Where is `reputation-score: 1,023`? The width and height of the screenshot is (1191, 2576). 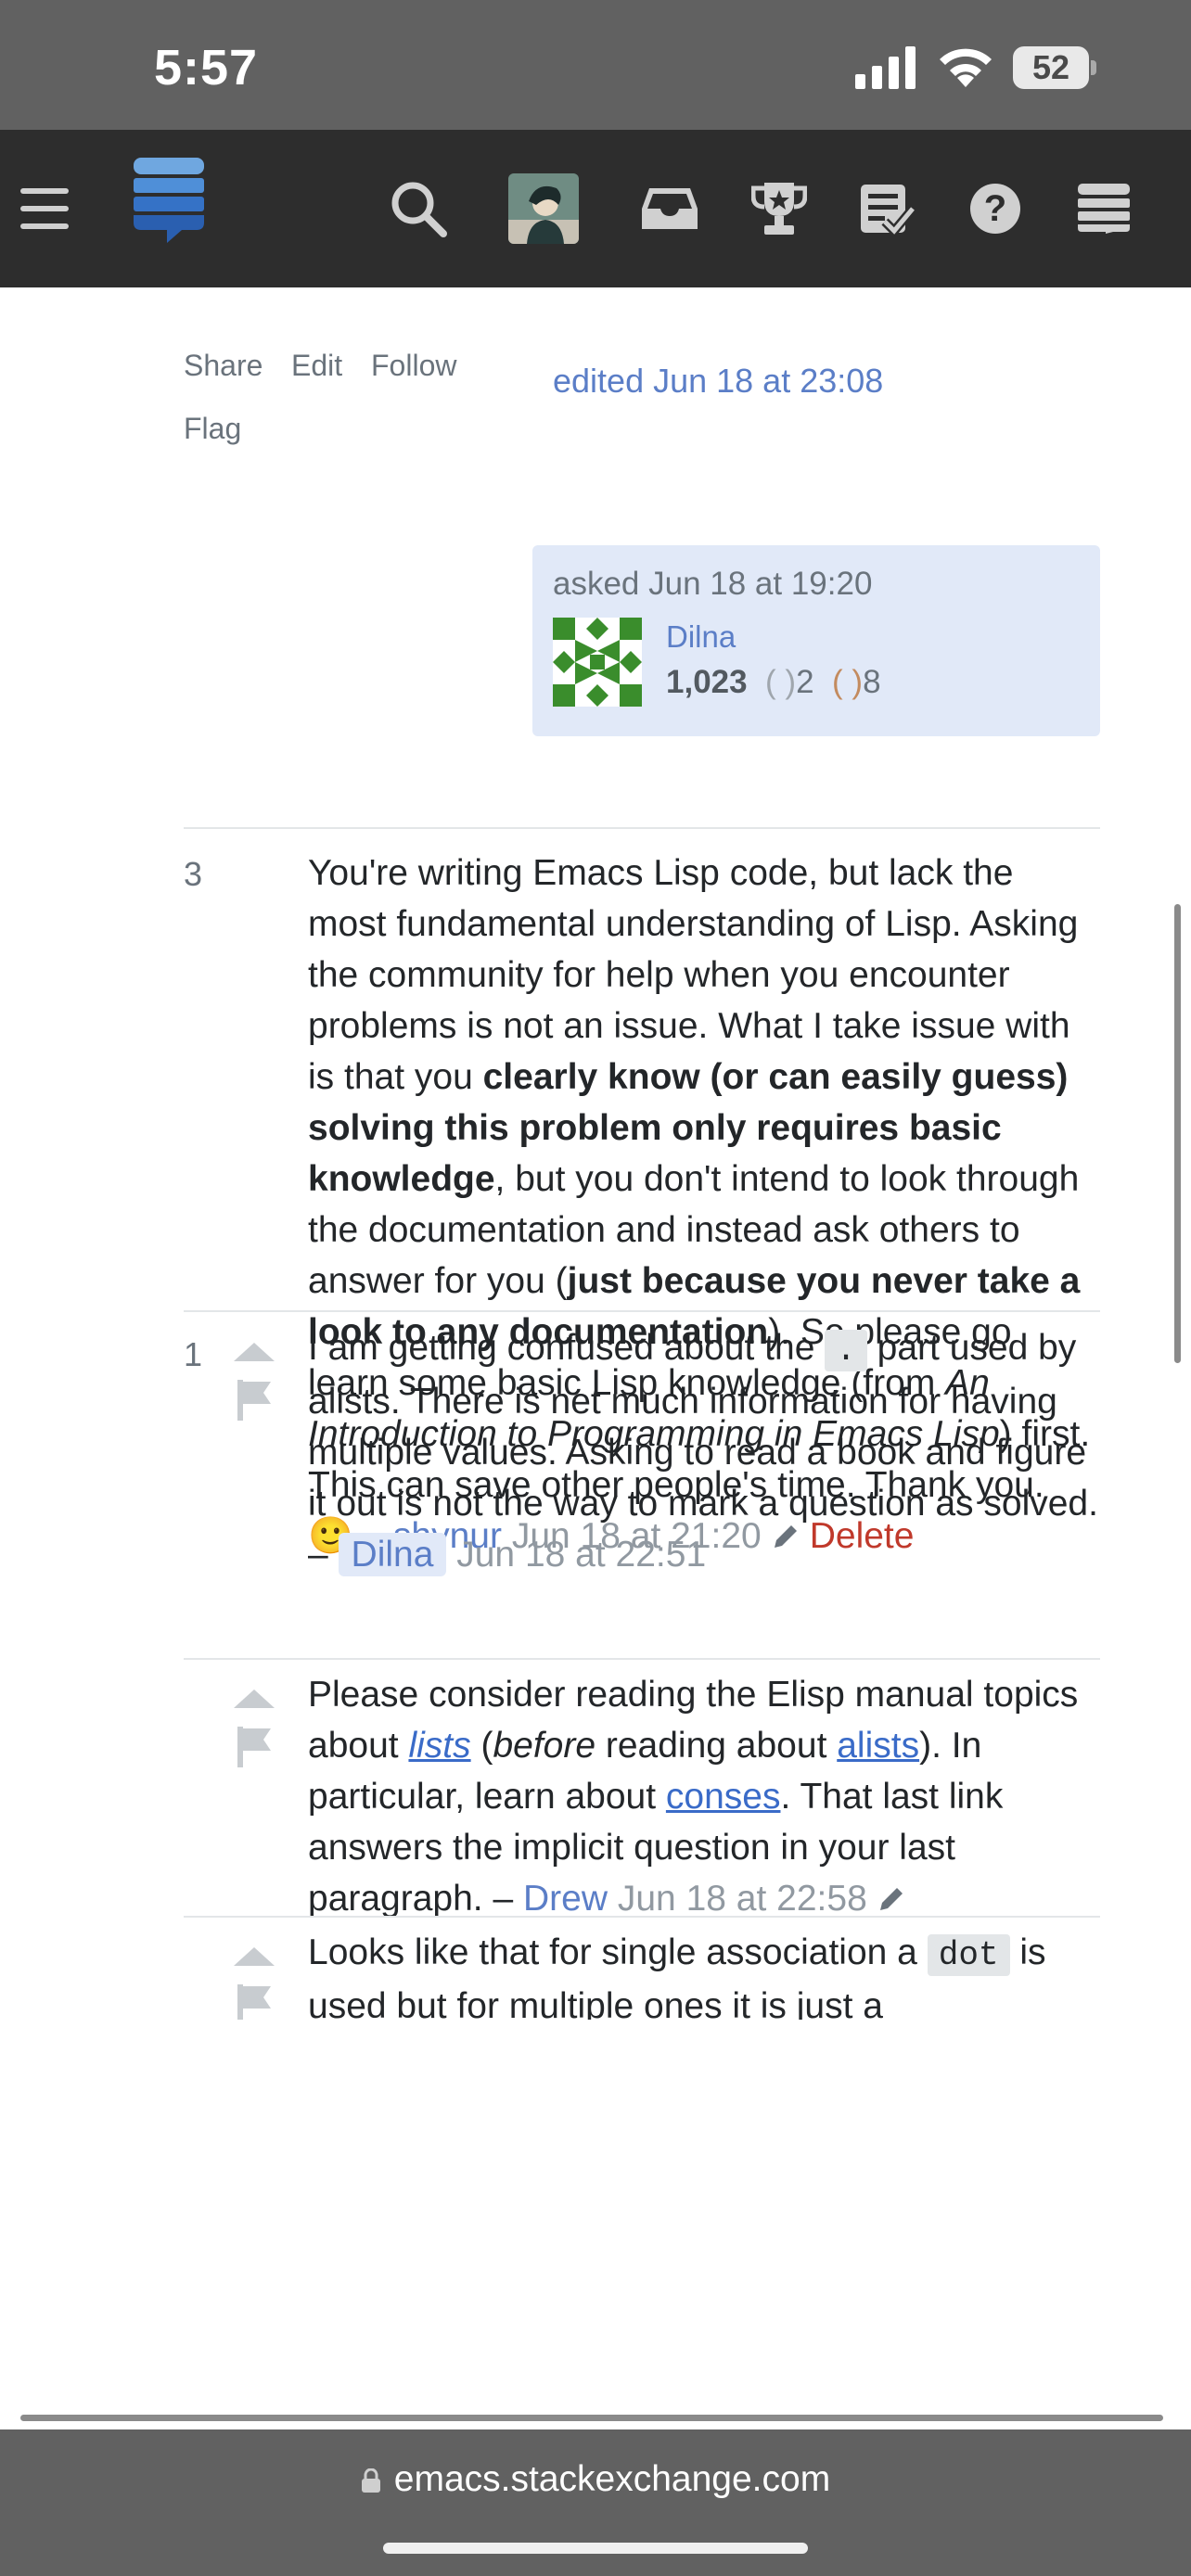 reputation-score: 1,023 is located at coordinates (707, 682).